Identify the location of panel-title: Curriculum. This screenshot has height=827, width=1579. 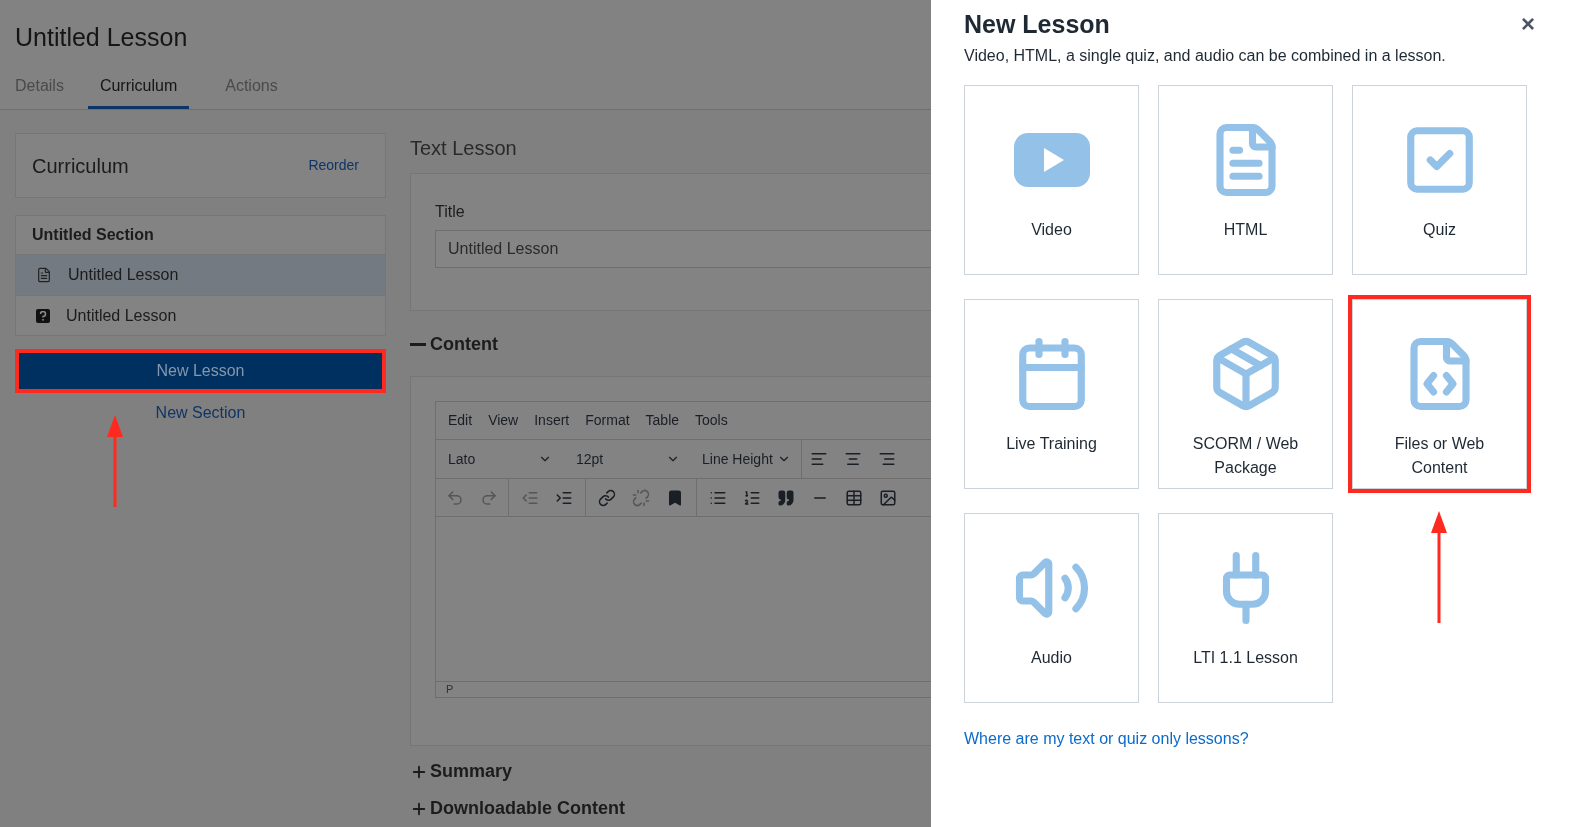
(80, 166).